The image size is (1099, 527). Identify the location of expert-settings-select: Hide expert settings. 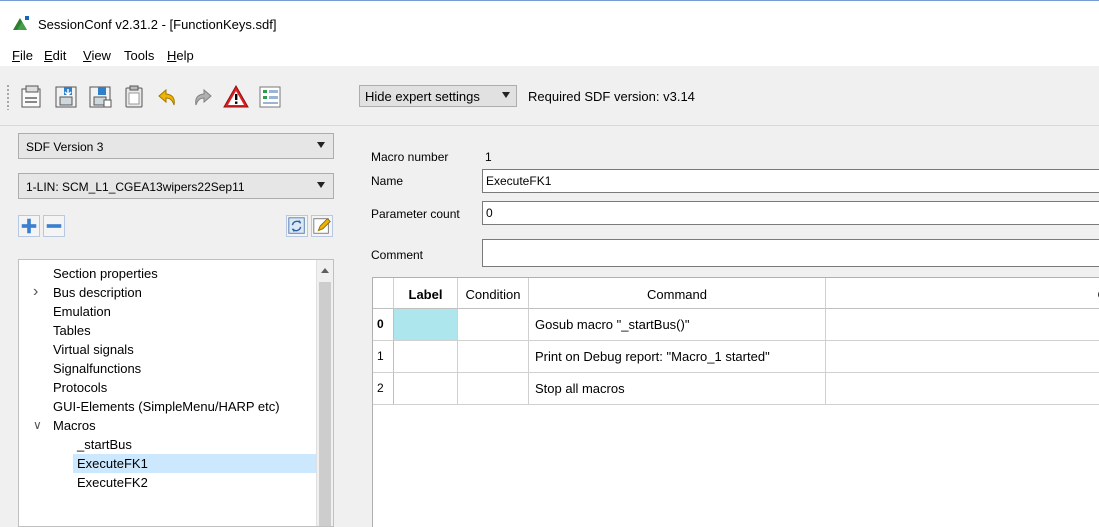
(438, 96).